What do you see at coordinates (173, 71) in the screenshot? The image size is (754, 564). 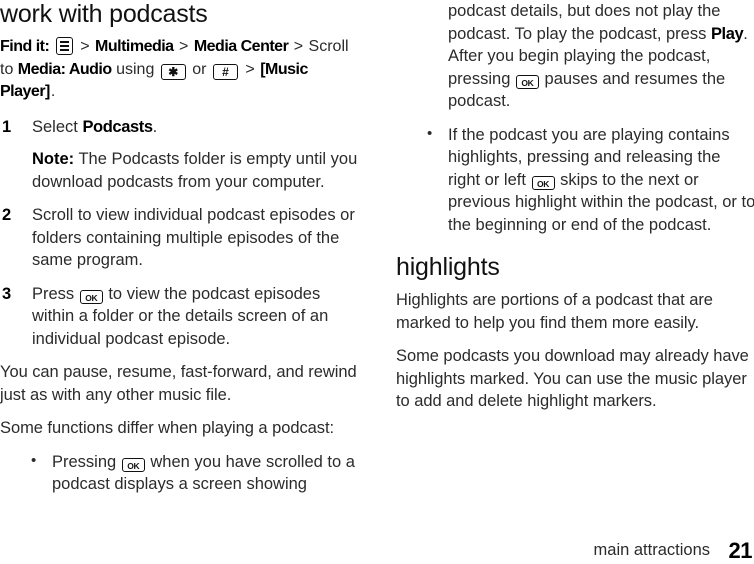 I see `star-key-icon: ✱` at bounding box center [173, 71].